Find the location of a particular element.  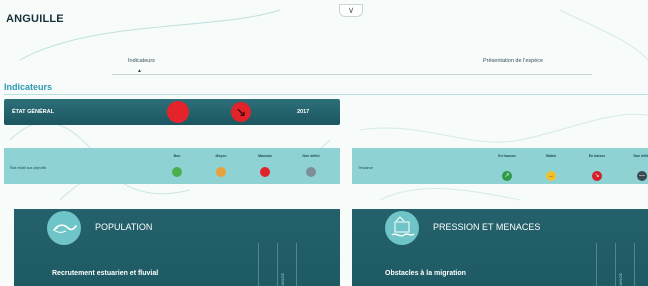

card-title: PRESSION ET MENACES is located at coordinates (487, 227).